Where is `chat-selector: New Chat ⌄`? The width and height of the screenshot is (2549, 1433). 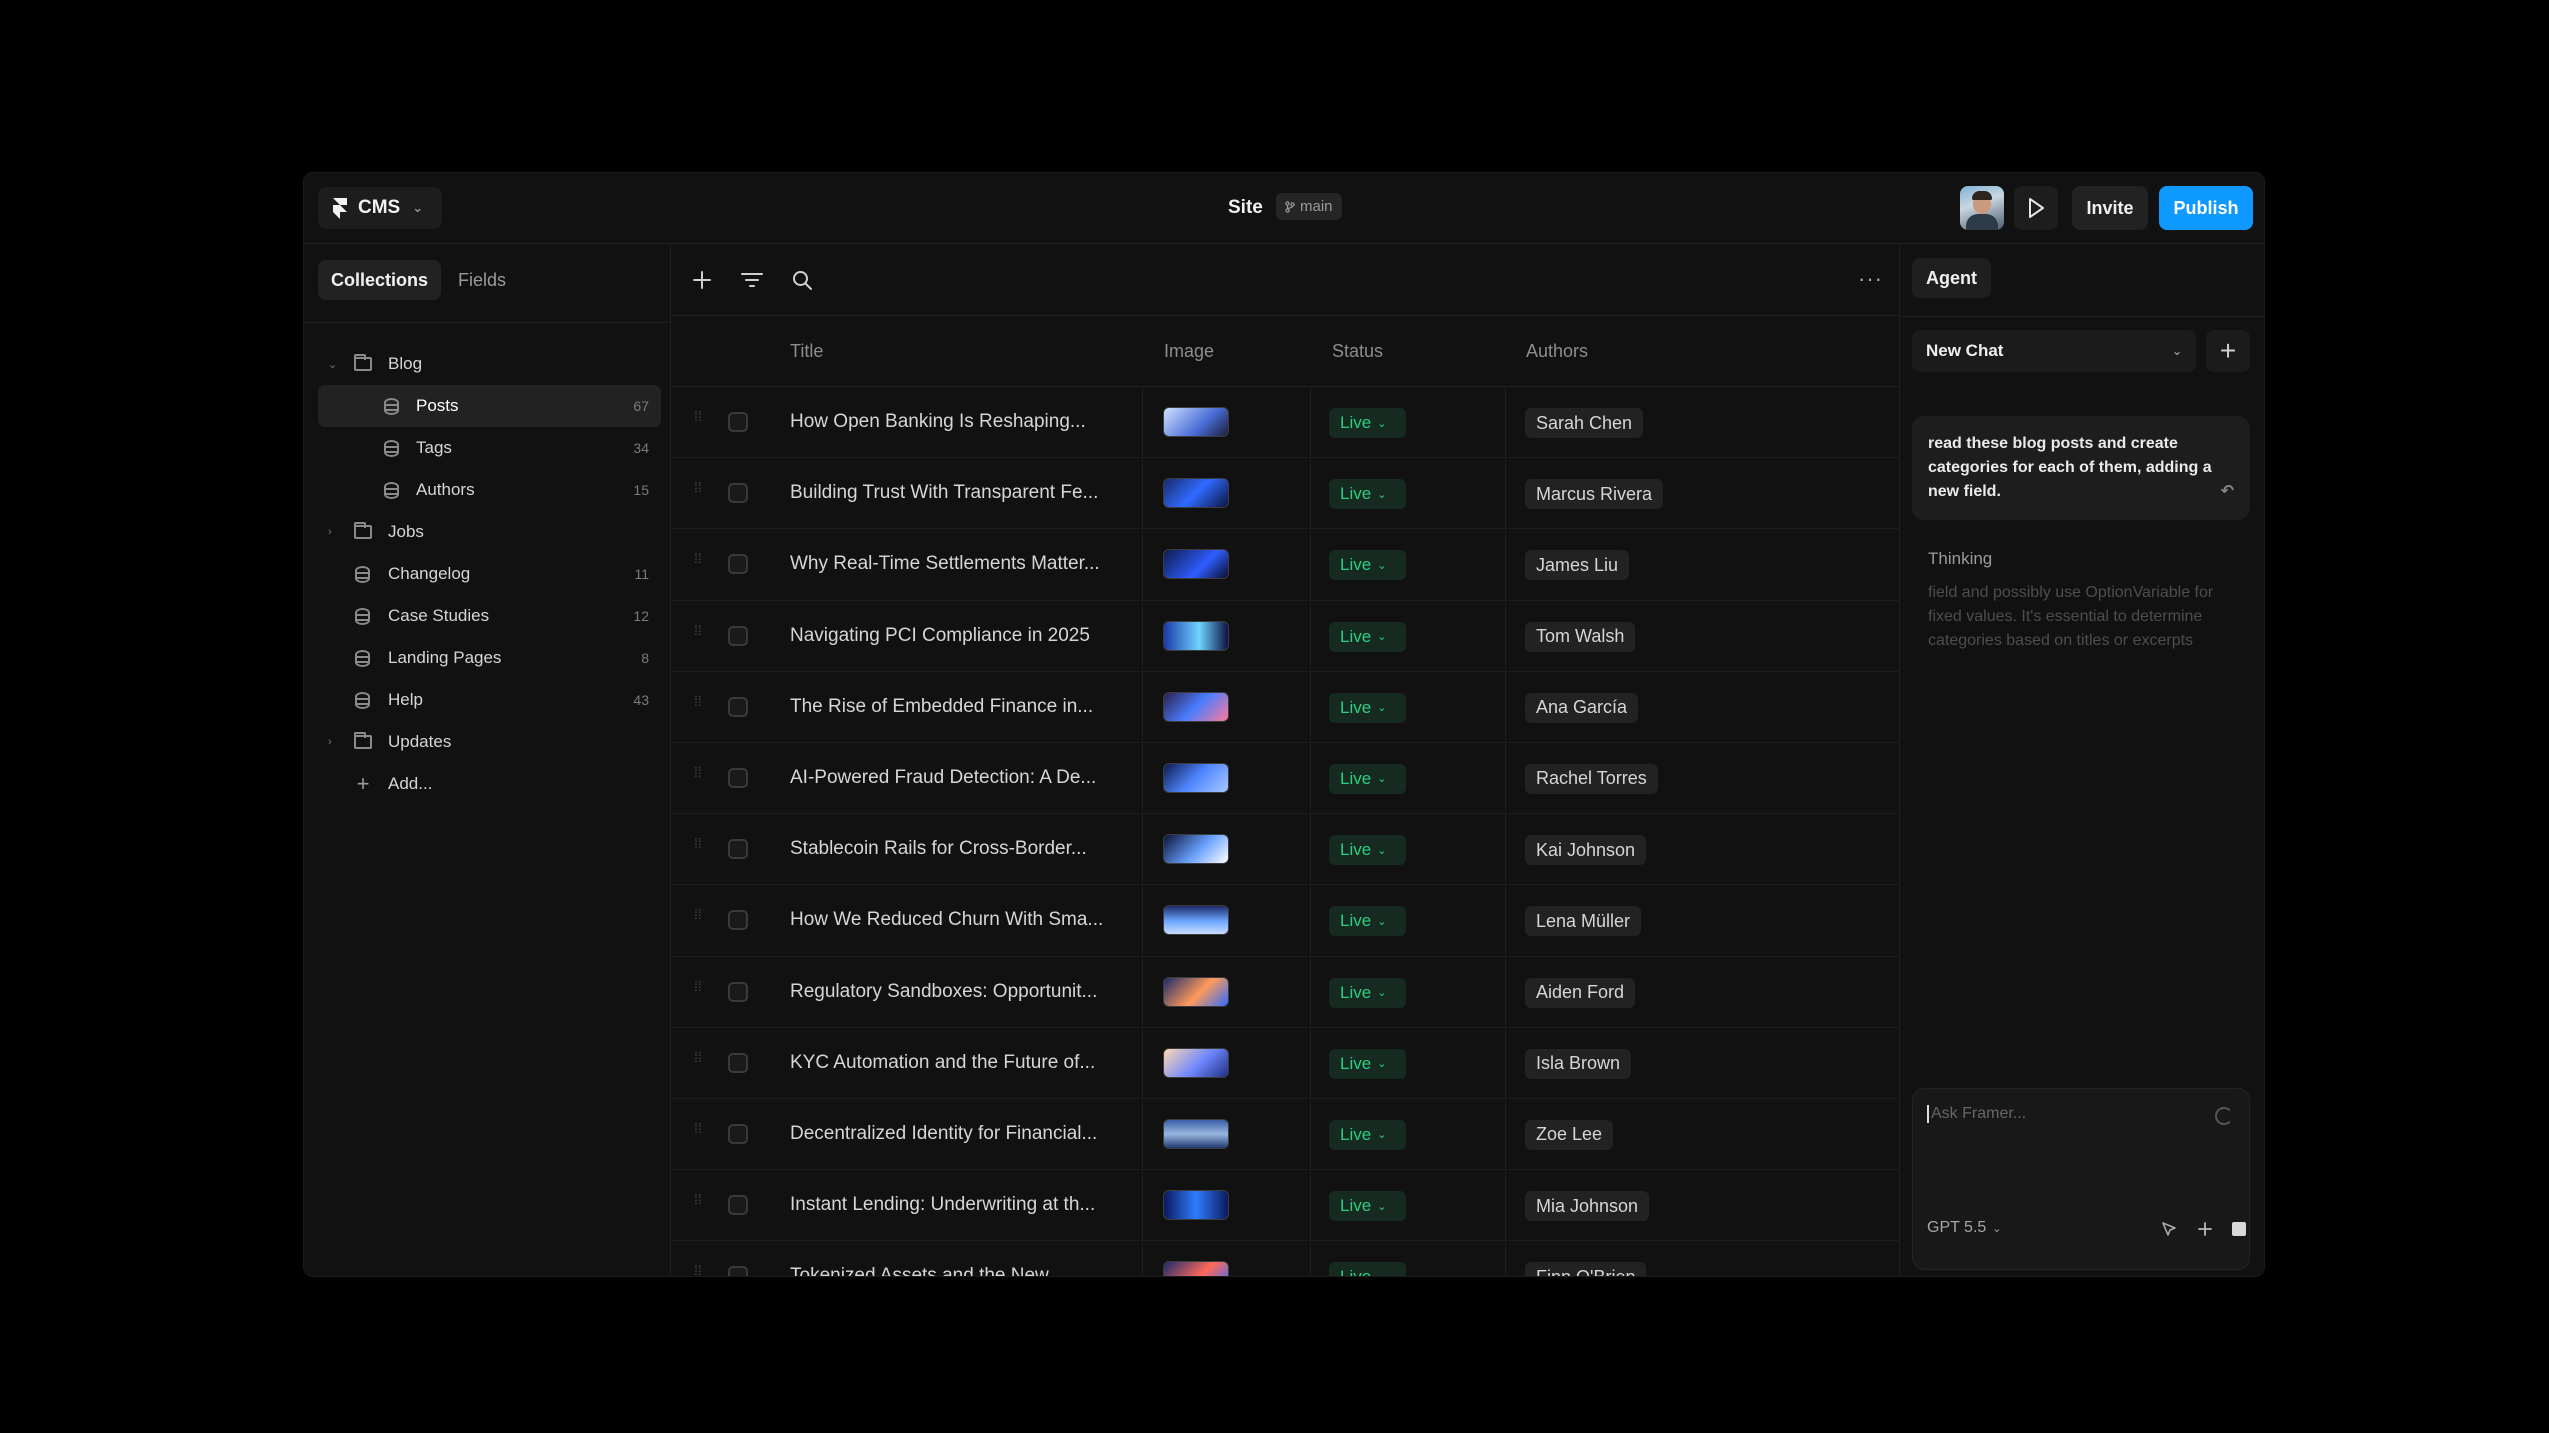 chat-selector: New Chat ⌄ is located at coordinates (2054, 351).